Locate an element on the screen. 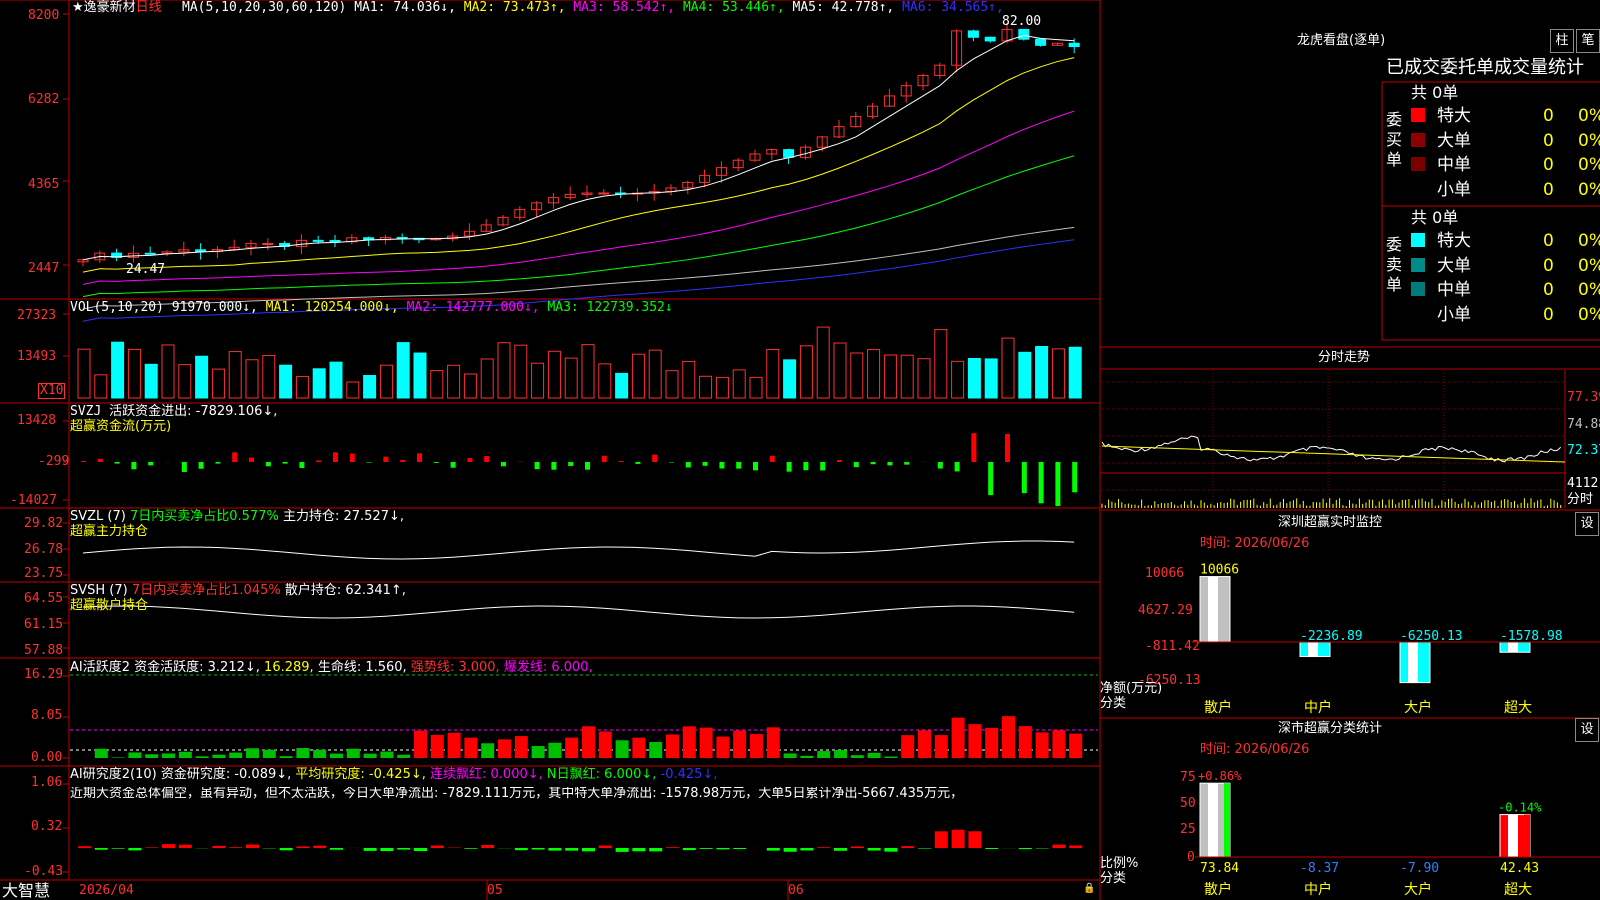 Image resolution: width=1600 pixels, height=900 pixels. bar-value-label: 42.43 is located at coordinates (1519, 868).